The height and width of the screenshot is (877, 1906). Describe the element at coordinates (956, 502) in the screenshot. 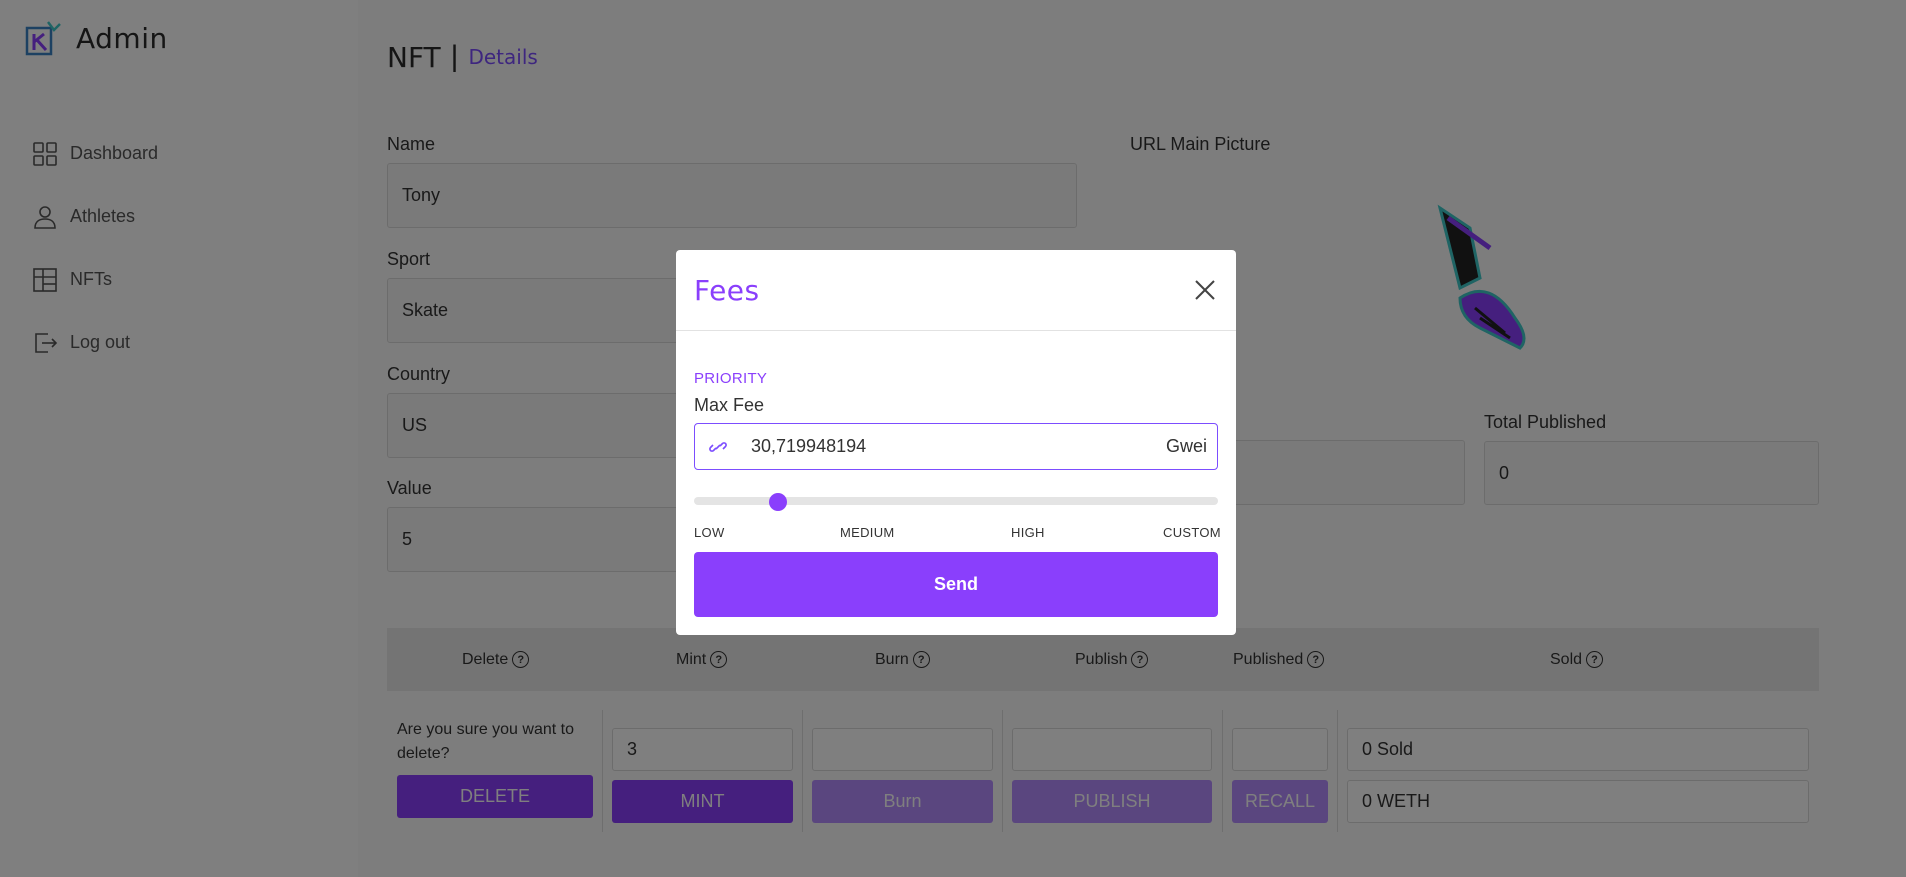

I see `priority-slider` at that location.